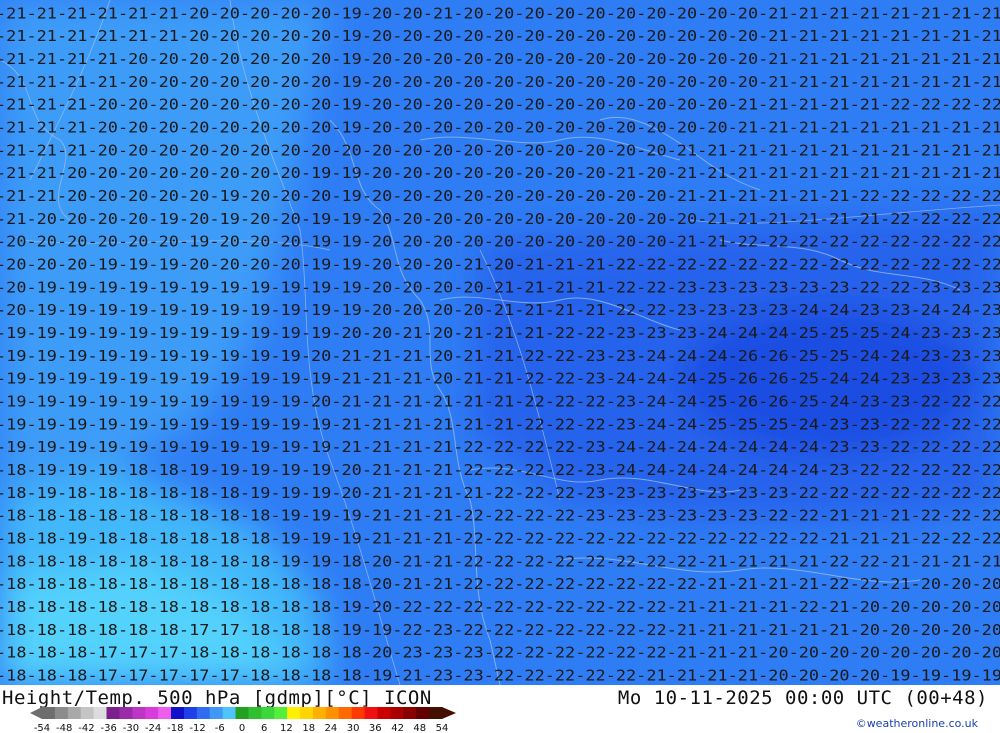 Image resolution: width=1000 pixels, height=733 pixels. I want to click on scale-tick-label: 36, so click(375, 728).